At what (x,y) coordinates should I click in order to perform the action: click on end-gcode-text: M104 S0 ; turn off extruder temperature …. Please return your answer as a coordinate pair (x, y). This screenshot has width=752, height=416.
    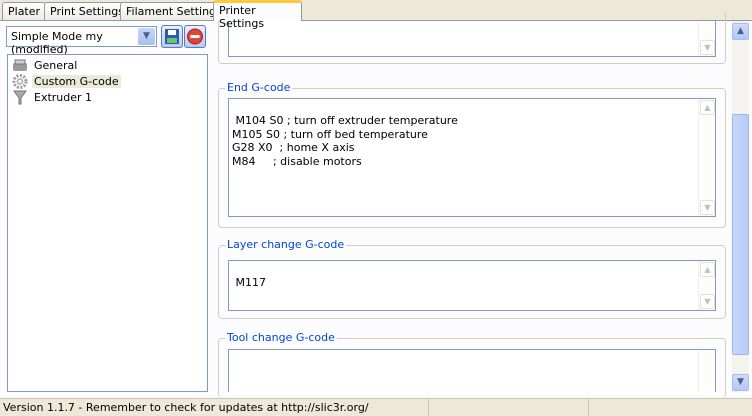
    Looking at the image, I should click on (345, 141).